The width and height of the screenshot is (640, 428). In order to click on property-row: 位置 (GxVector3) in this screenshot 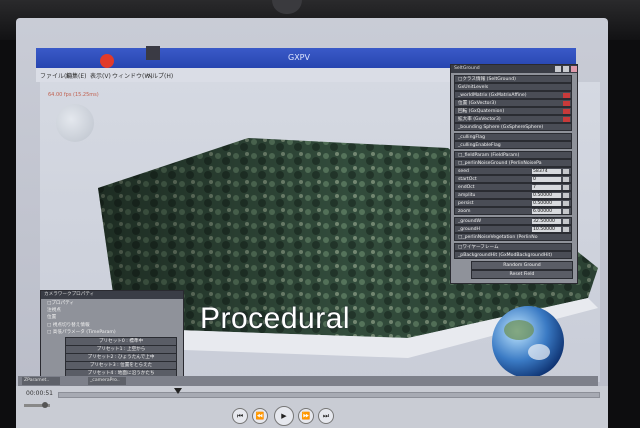, I will do `click(513, 103)`.